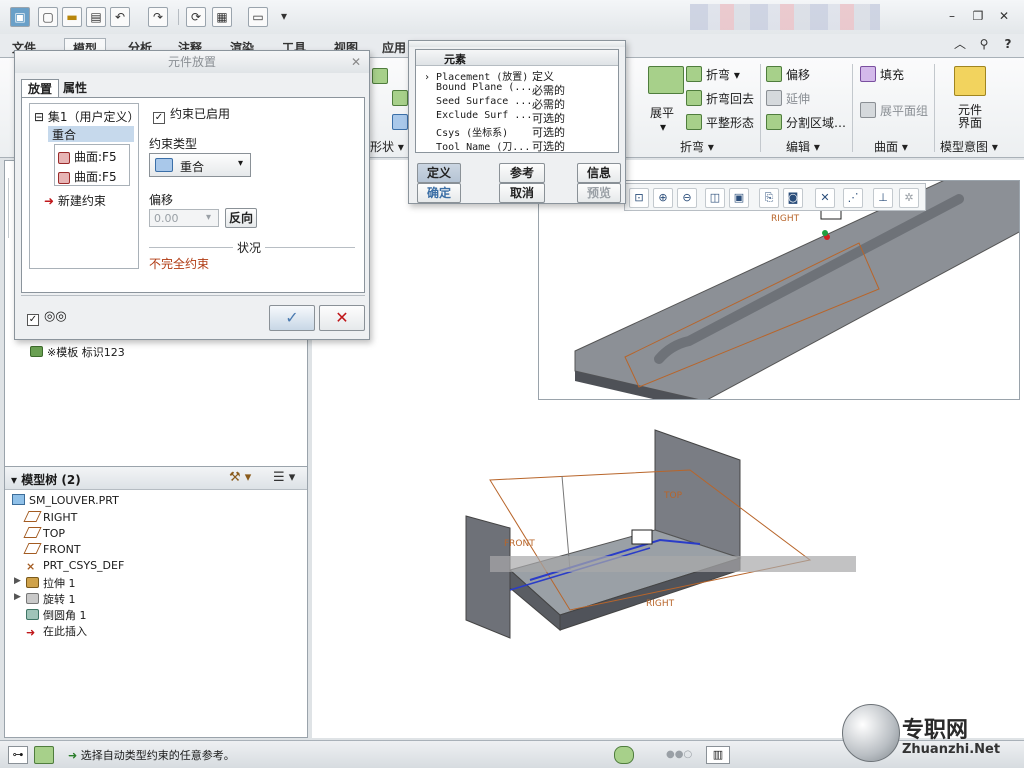 The height and width of the screenshot is (768, 1024). Describe the element at coordinates (760, 108) in the screenshot. I see `ribbon-divider` at that location.